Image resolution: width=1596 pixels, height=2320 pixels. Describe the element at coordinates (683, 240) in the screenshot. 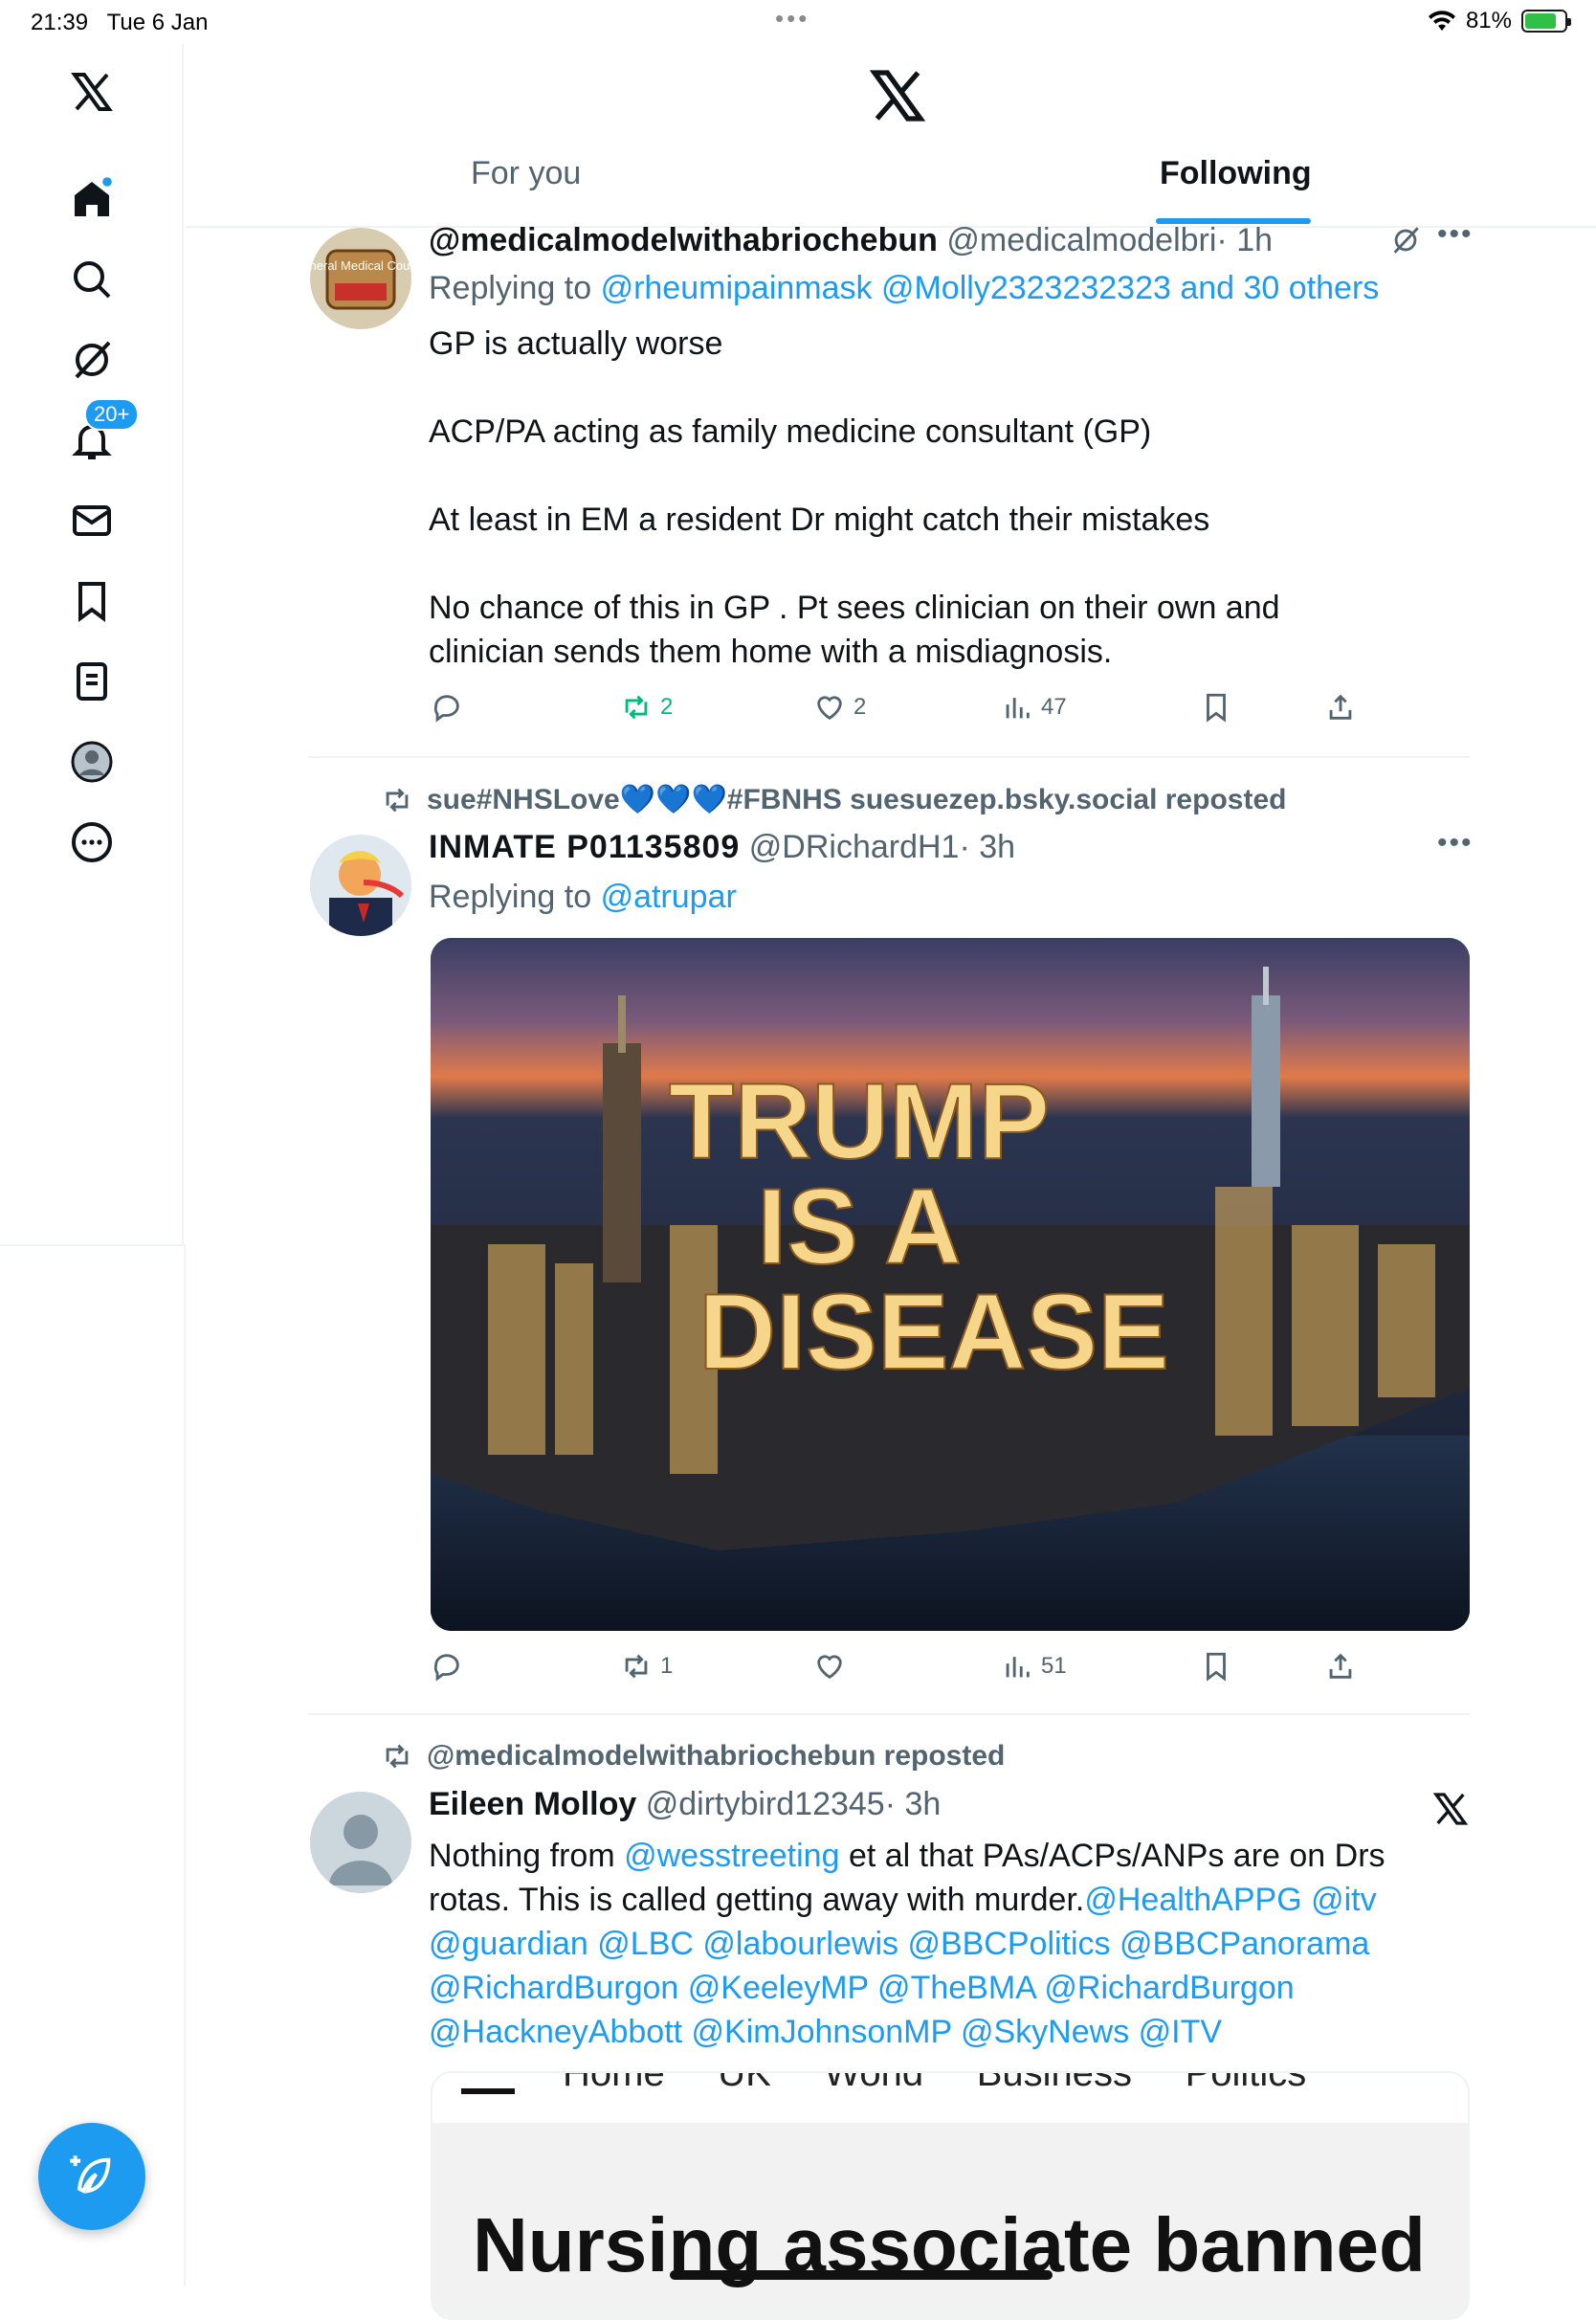

I see `display-name: @medicalmodelwithabriochebun` at that location.